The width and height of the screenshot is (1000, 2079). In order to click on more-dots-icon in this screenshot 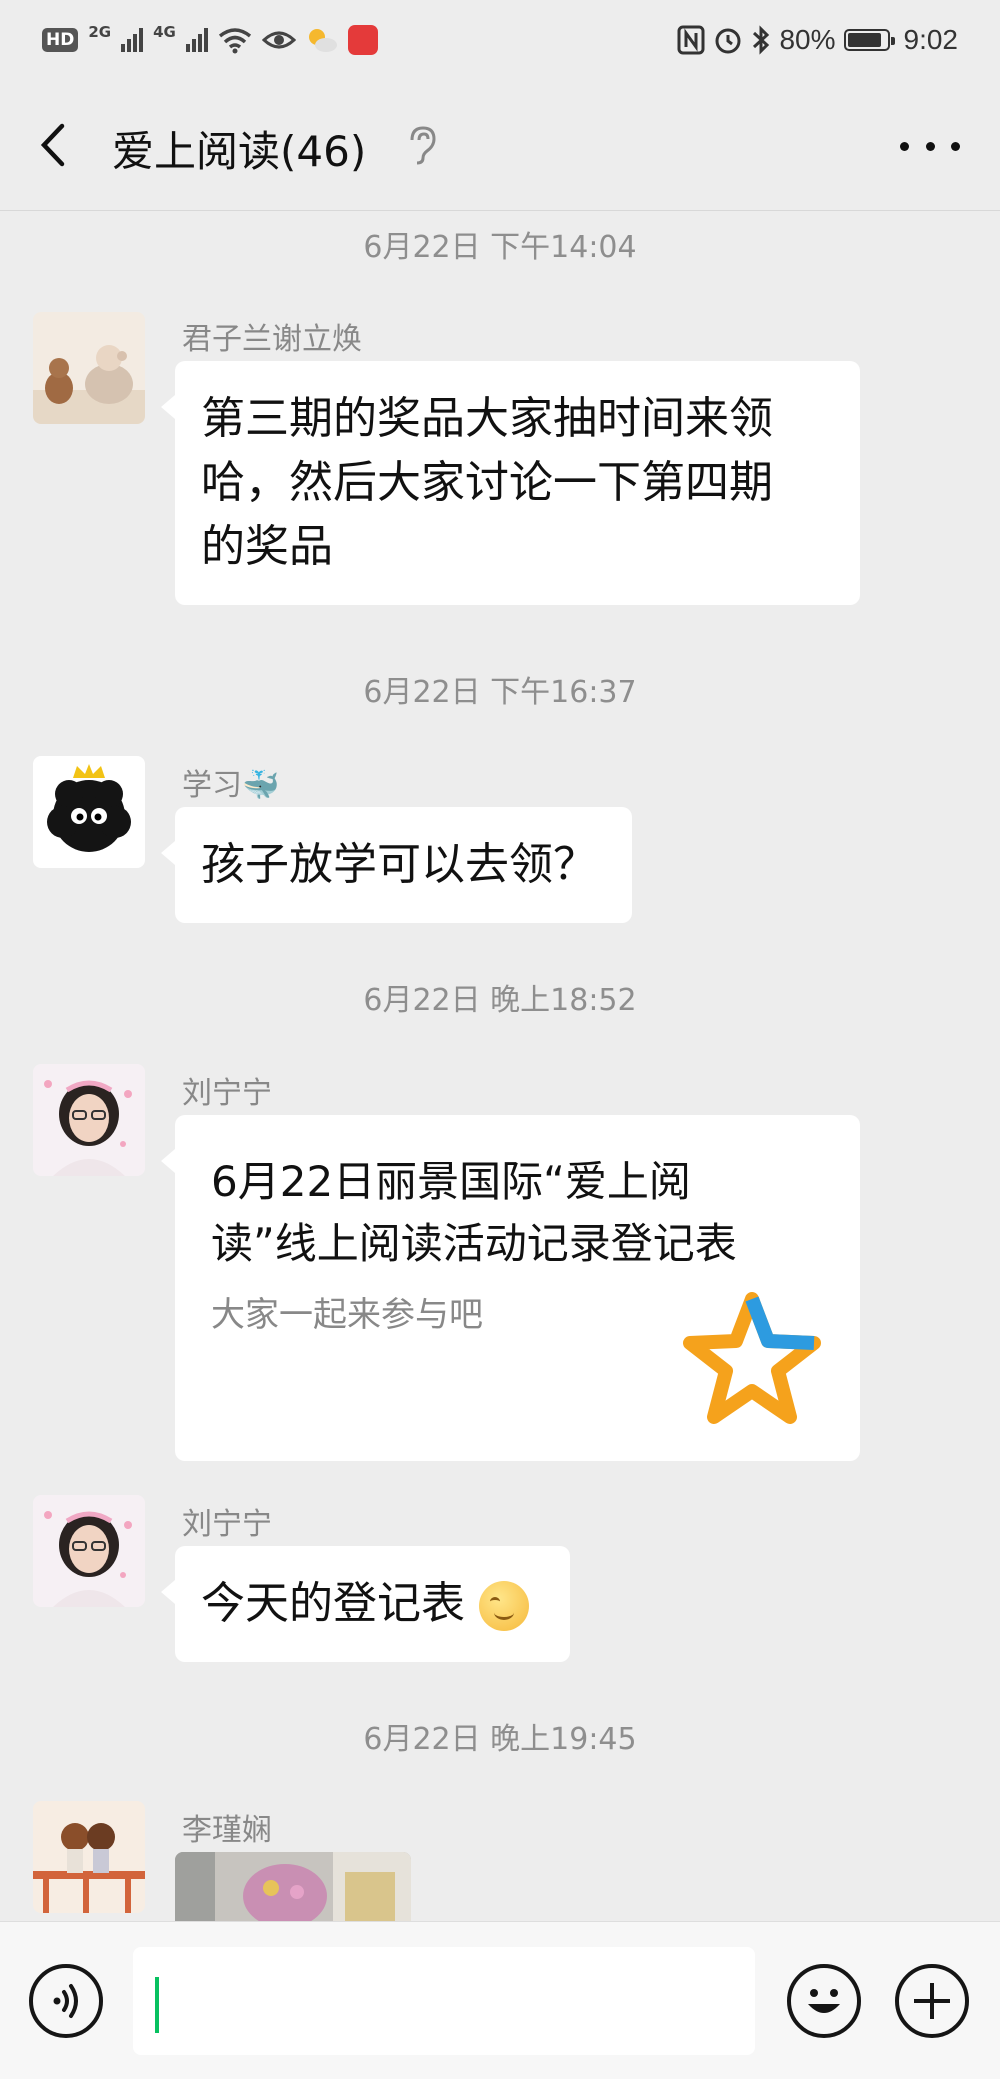, I will do `click(930, 146)`.